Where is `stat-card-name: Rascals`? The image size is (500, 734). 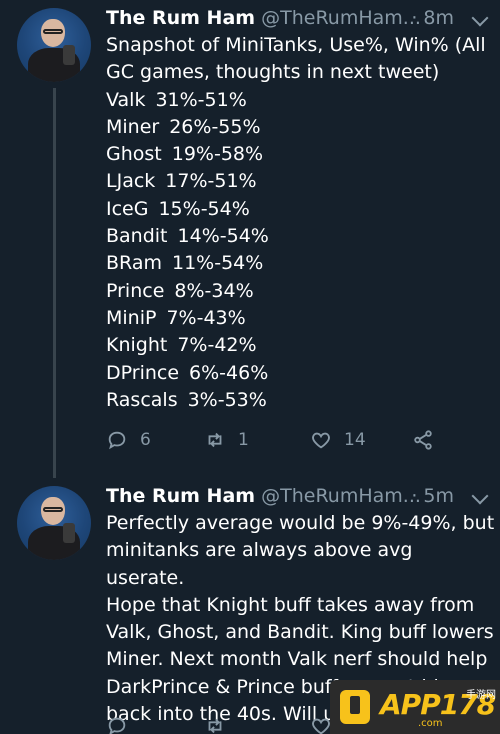
stat-card-name: Rascals is located at coordinates (142, 399).